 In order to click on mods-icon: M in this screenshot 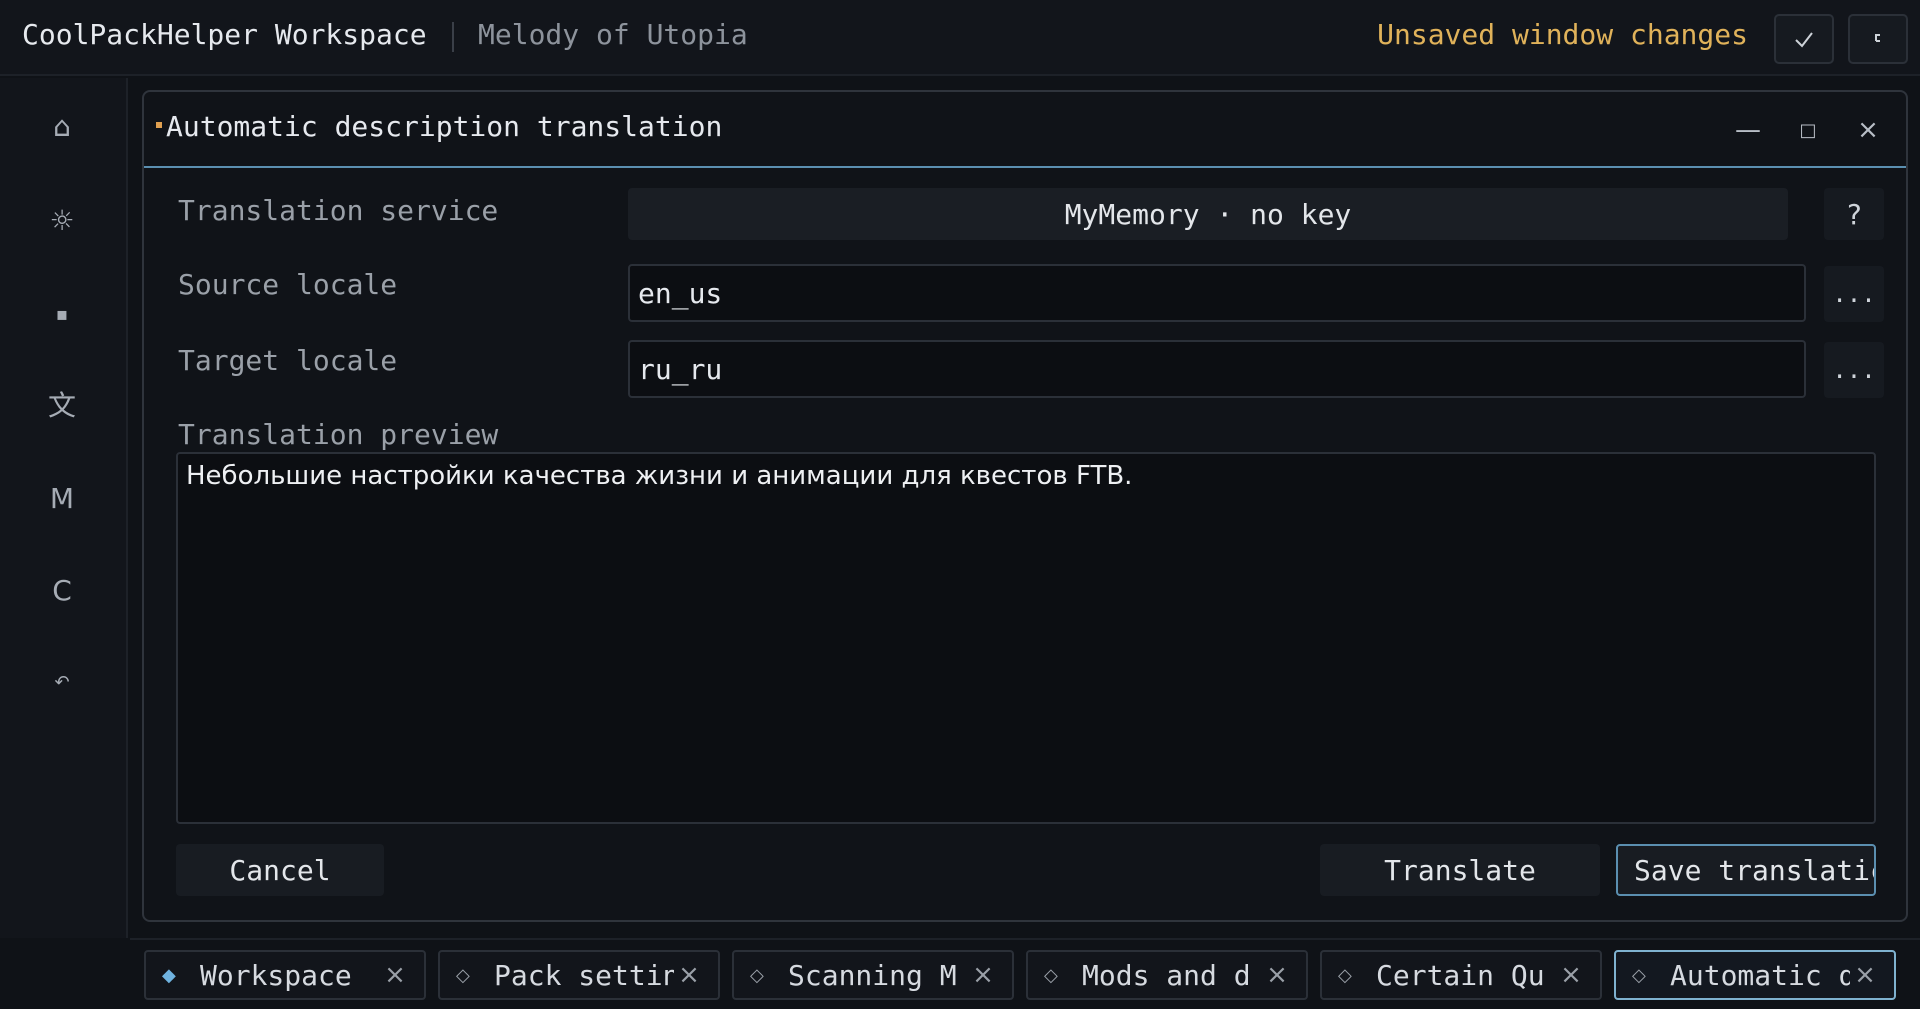, I will do `click(62, 498)`.